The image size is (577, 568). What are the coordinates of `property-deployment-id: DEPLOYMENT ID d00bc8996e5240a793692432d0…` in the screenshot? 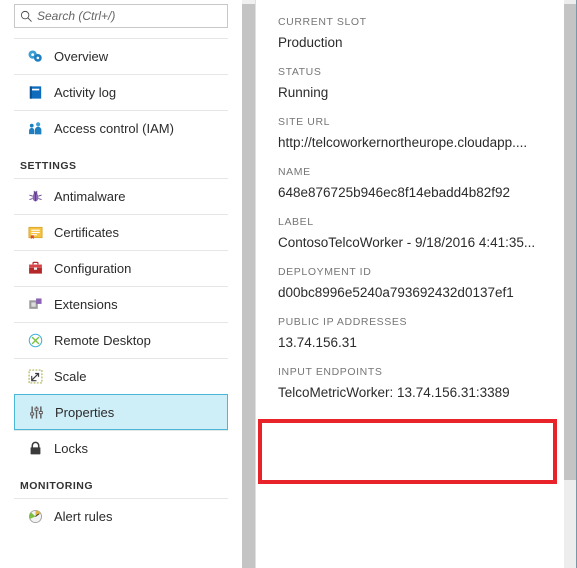 It's located at (421, 283).